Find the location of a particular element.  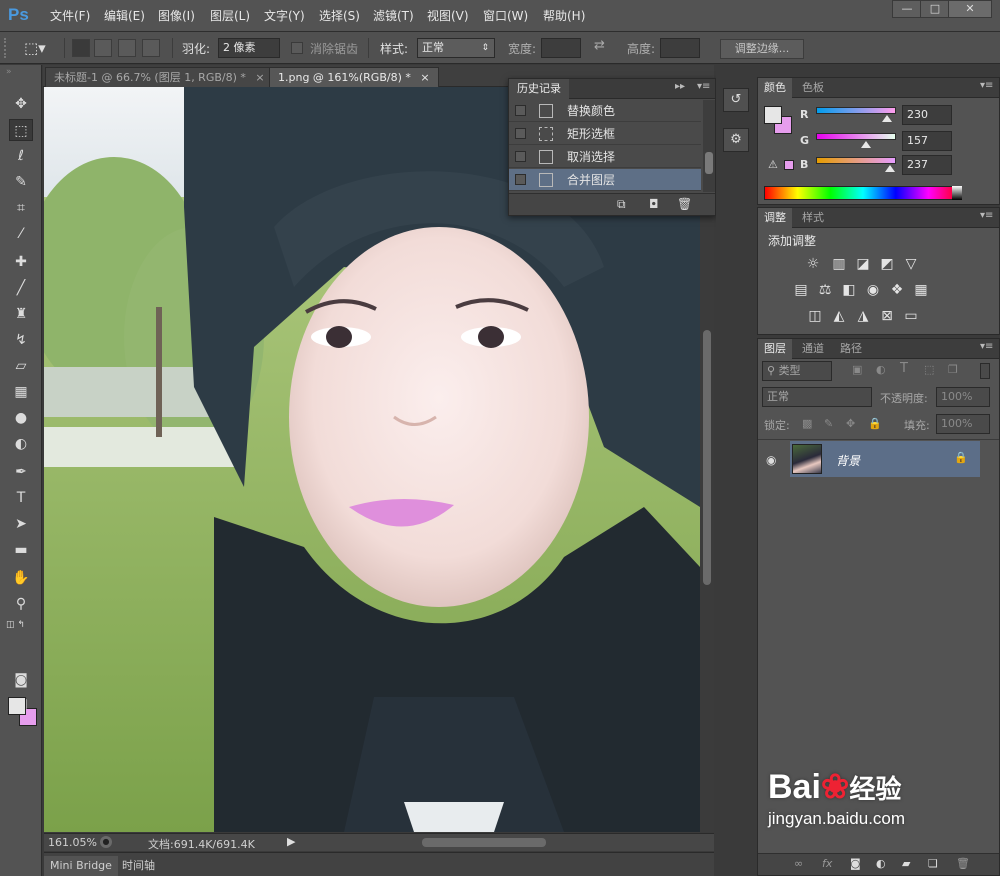

camera-icon: ◘ is located at coordinates (654, 204).